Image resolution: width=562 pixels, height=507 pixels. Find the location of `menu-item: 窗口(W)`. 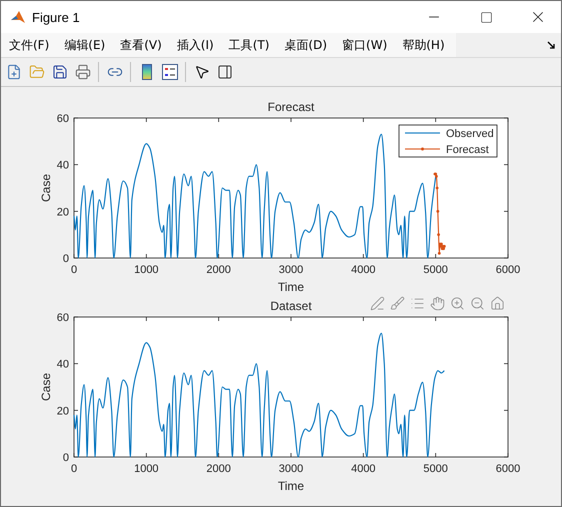

menu-item: 窗口(W) is located at coordinates (364, 45).